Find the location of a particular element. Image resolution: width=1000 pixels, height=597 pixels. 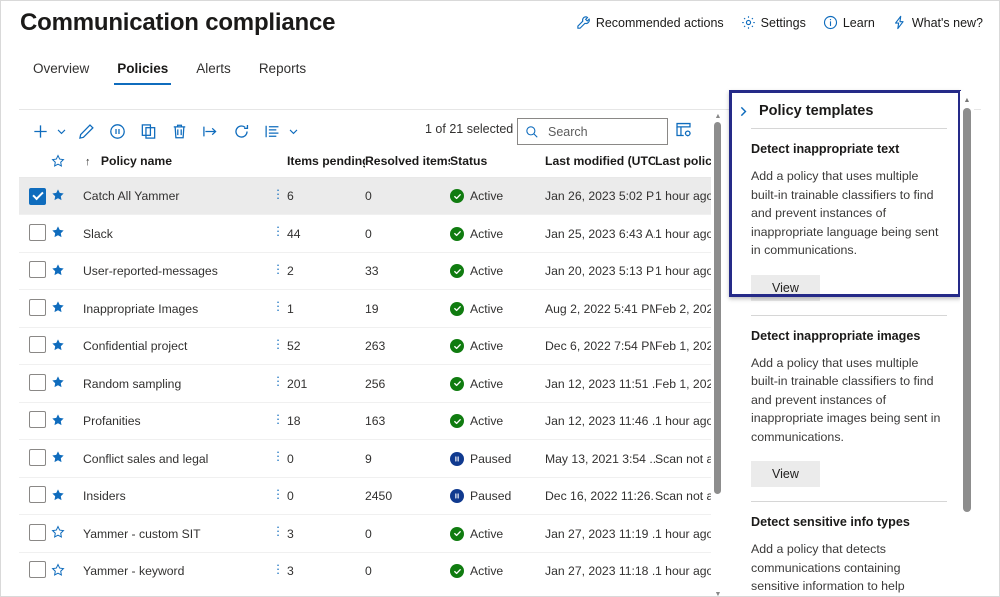

tab-overview: Overview is located at coordinates (61, 71).